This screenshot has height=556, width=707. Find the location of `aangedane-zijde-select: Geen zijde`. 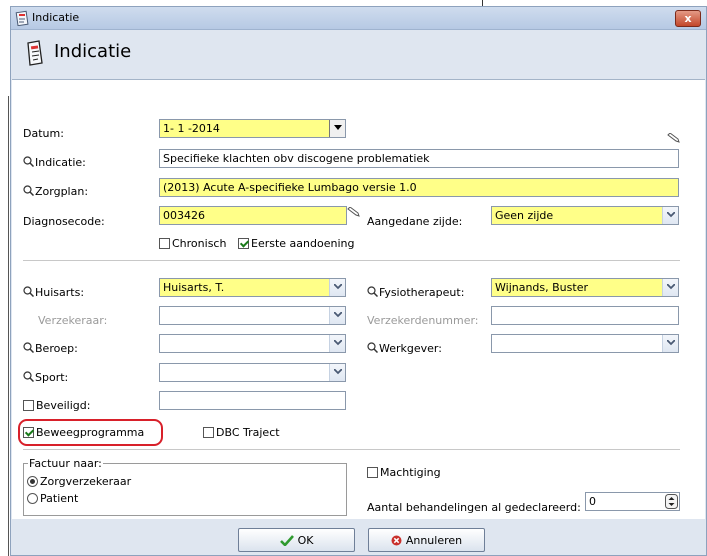

aangedane-zijde-select: Geen zijde is located at coordinates (585, 215).